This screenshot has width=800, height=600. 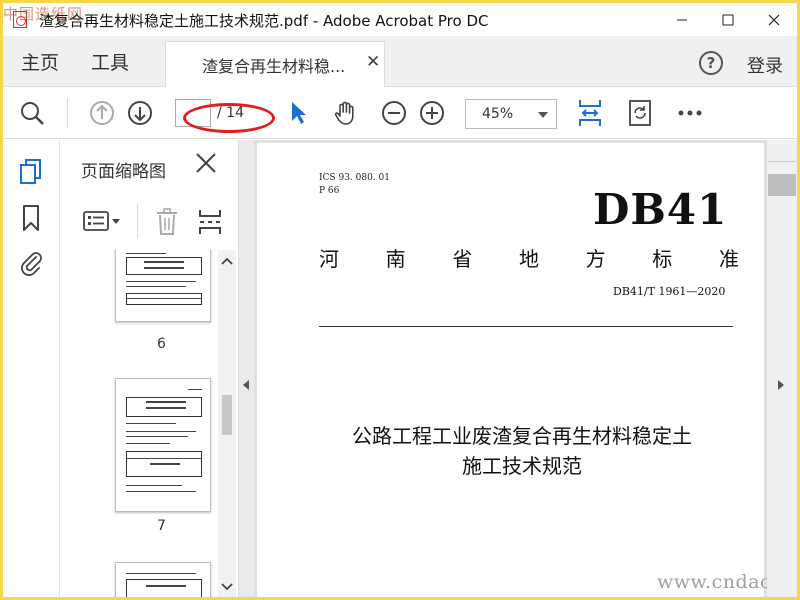 I want to click on heading-rule, so click(x=526, y=326).